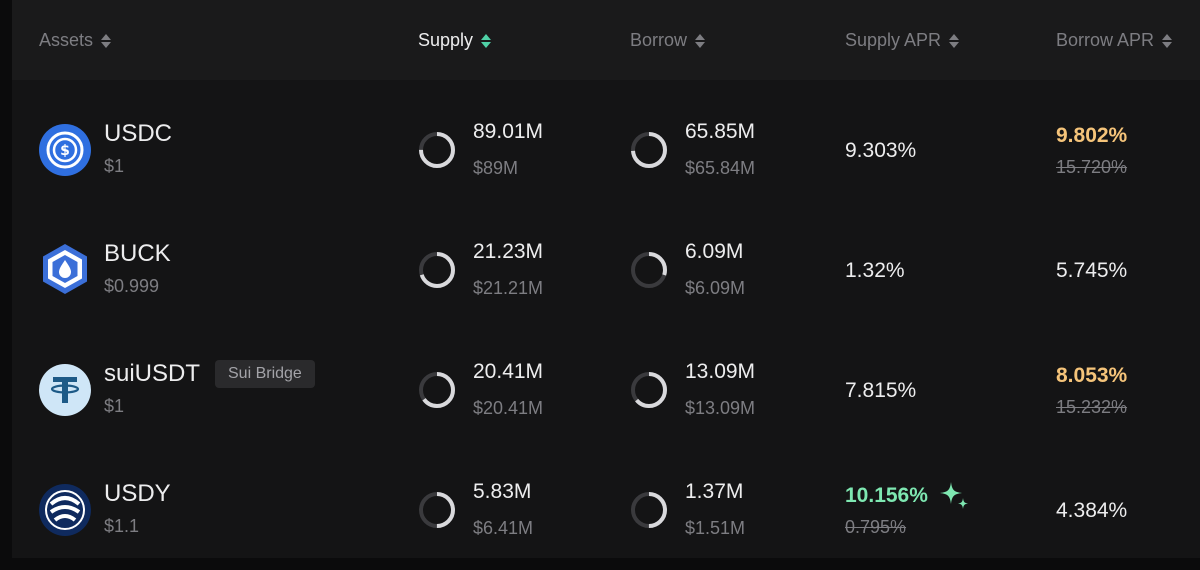 This screenshot has width=1200, height=570. I want to click on sort-supply-header: Supply, so click(455, 40).